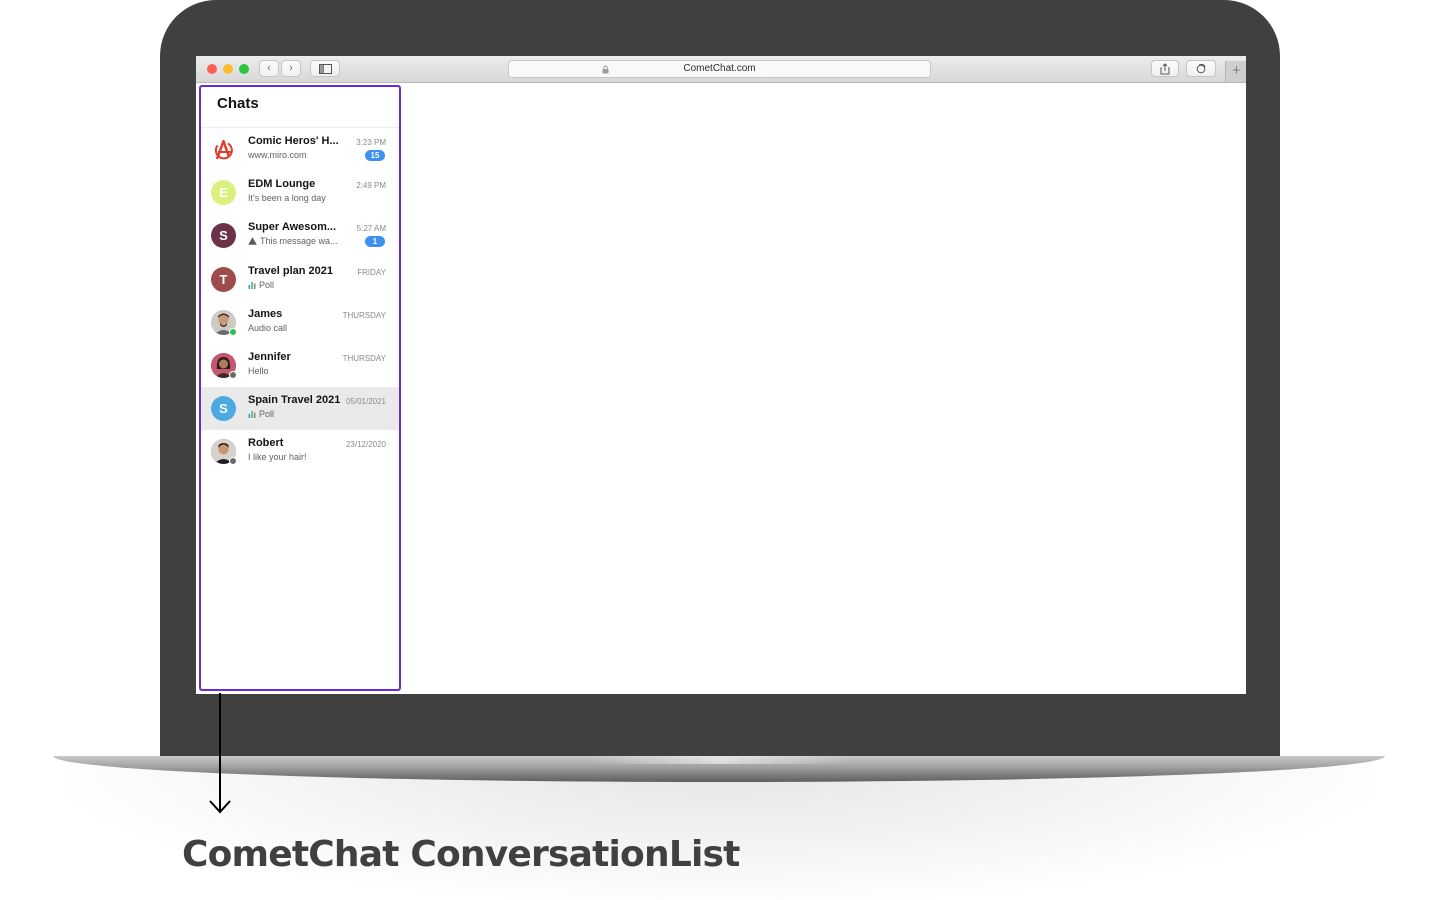 Image resolution: width=1440 pixels, height=900 pixels. What do you see at coordinates (277, 457) in the screenshot?
I see `conversation-preview: I like your hair!` at bounding box center [277, 457].